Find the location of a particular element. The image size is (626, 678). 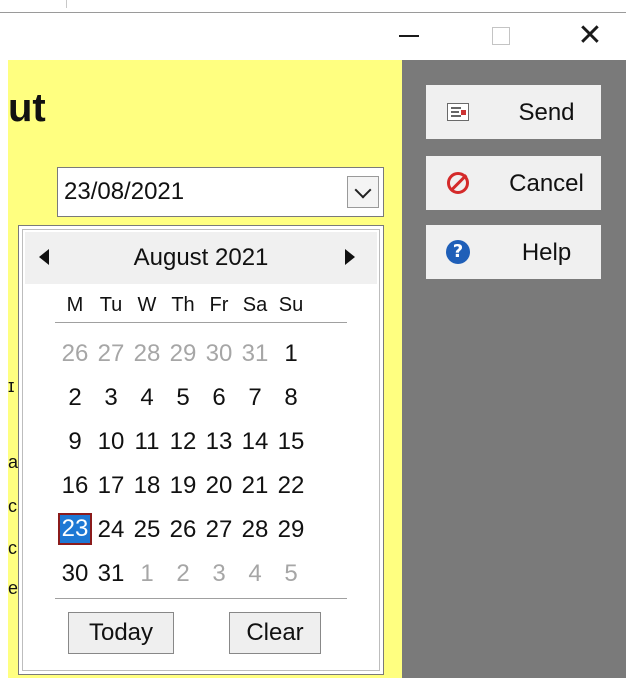

send-form-icon is located at coordinates (458, 112).